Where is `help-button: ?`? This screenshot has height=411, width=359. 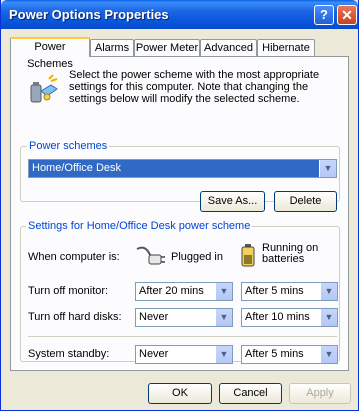 help-button: ? is located at coordinates (324, 15).